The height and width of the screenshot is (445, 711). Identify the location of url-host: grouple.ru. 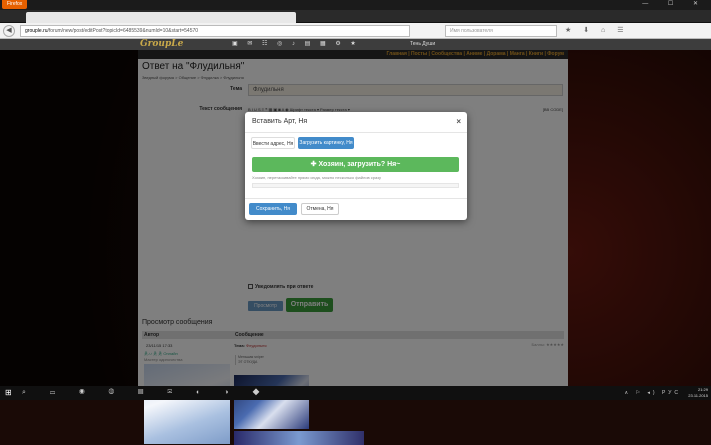
(36, 31).